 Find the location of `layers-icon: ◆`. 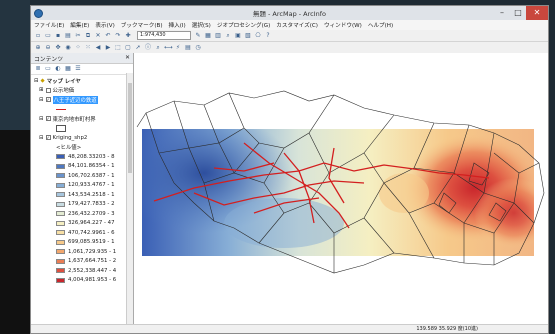

layers-icon: ◆ is located at coordinates (42, 80).